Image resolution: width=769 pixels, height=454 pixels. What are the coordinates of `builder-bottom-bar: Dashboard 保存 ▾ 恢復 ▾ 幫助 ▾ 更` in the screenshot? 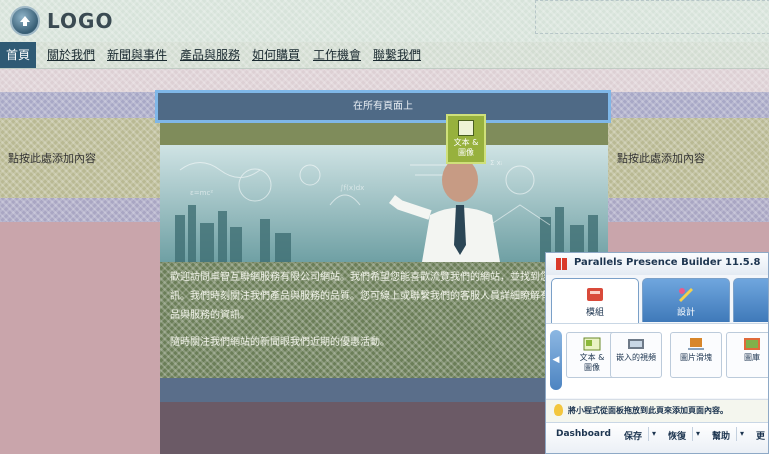 It's located at (657, 437).